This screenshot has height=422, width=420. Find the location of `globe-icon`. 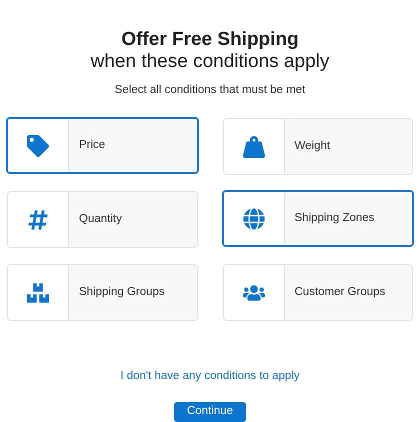

globe-icon is located at coordinates (253, 219).